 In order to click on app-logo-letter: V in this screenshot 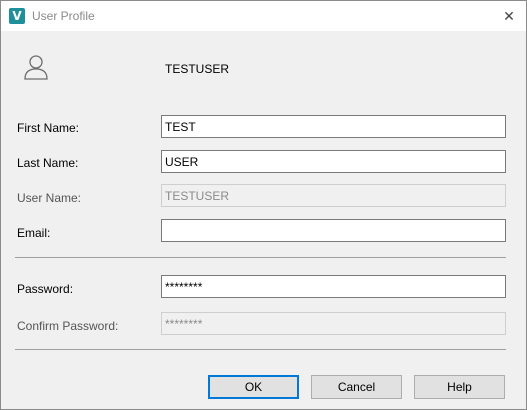, I will do `click(17, 16)`.